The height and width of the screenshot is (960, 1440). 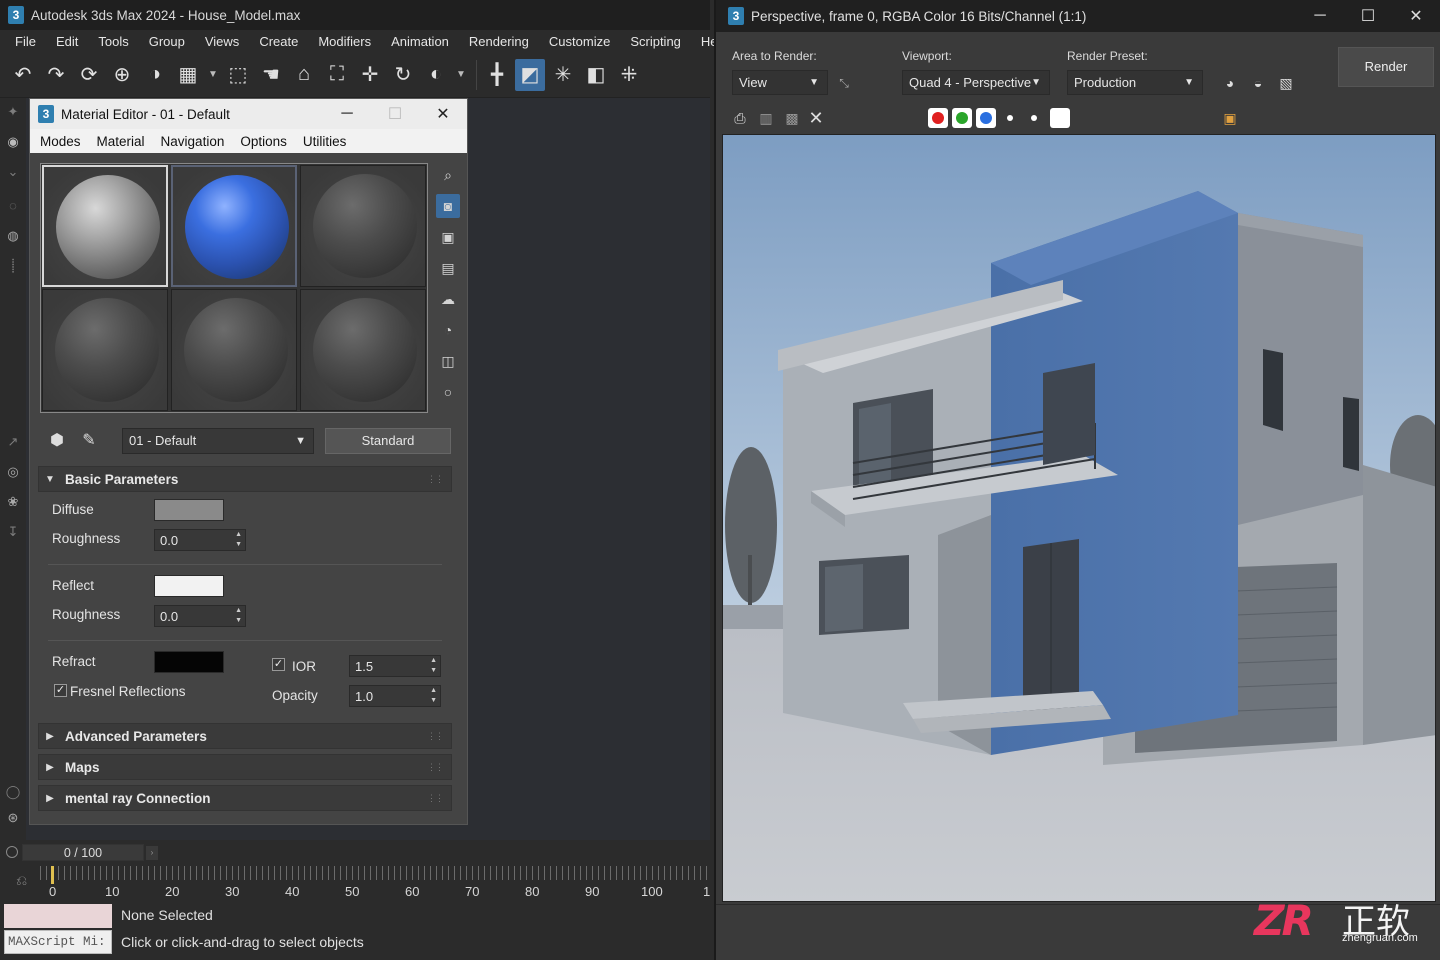 I want to click on curve-editor-icon: ⎌, so click(x=21, y=880).